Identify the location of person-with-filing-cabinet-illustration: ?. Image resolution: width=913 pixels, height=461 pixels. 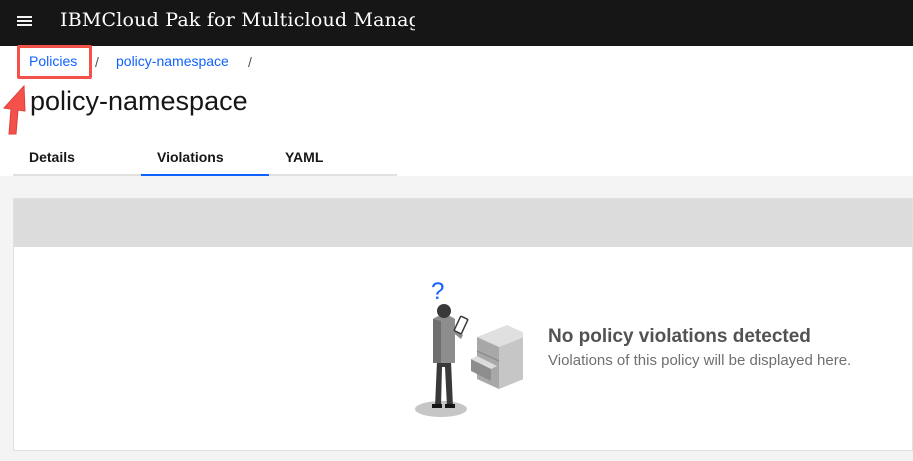
(469, 347).